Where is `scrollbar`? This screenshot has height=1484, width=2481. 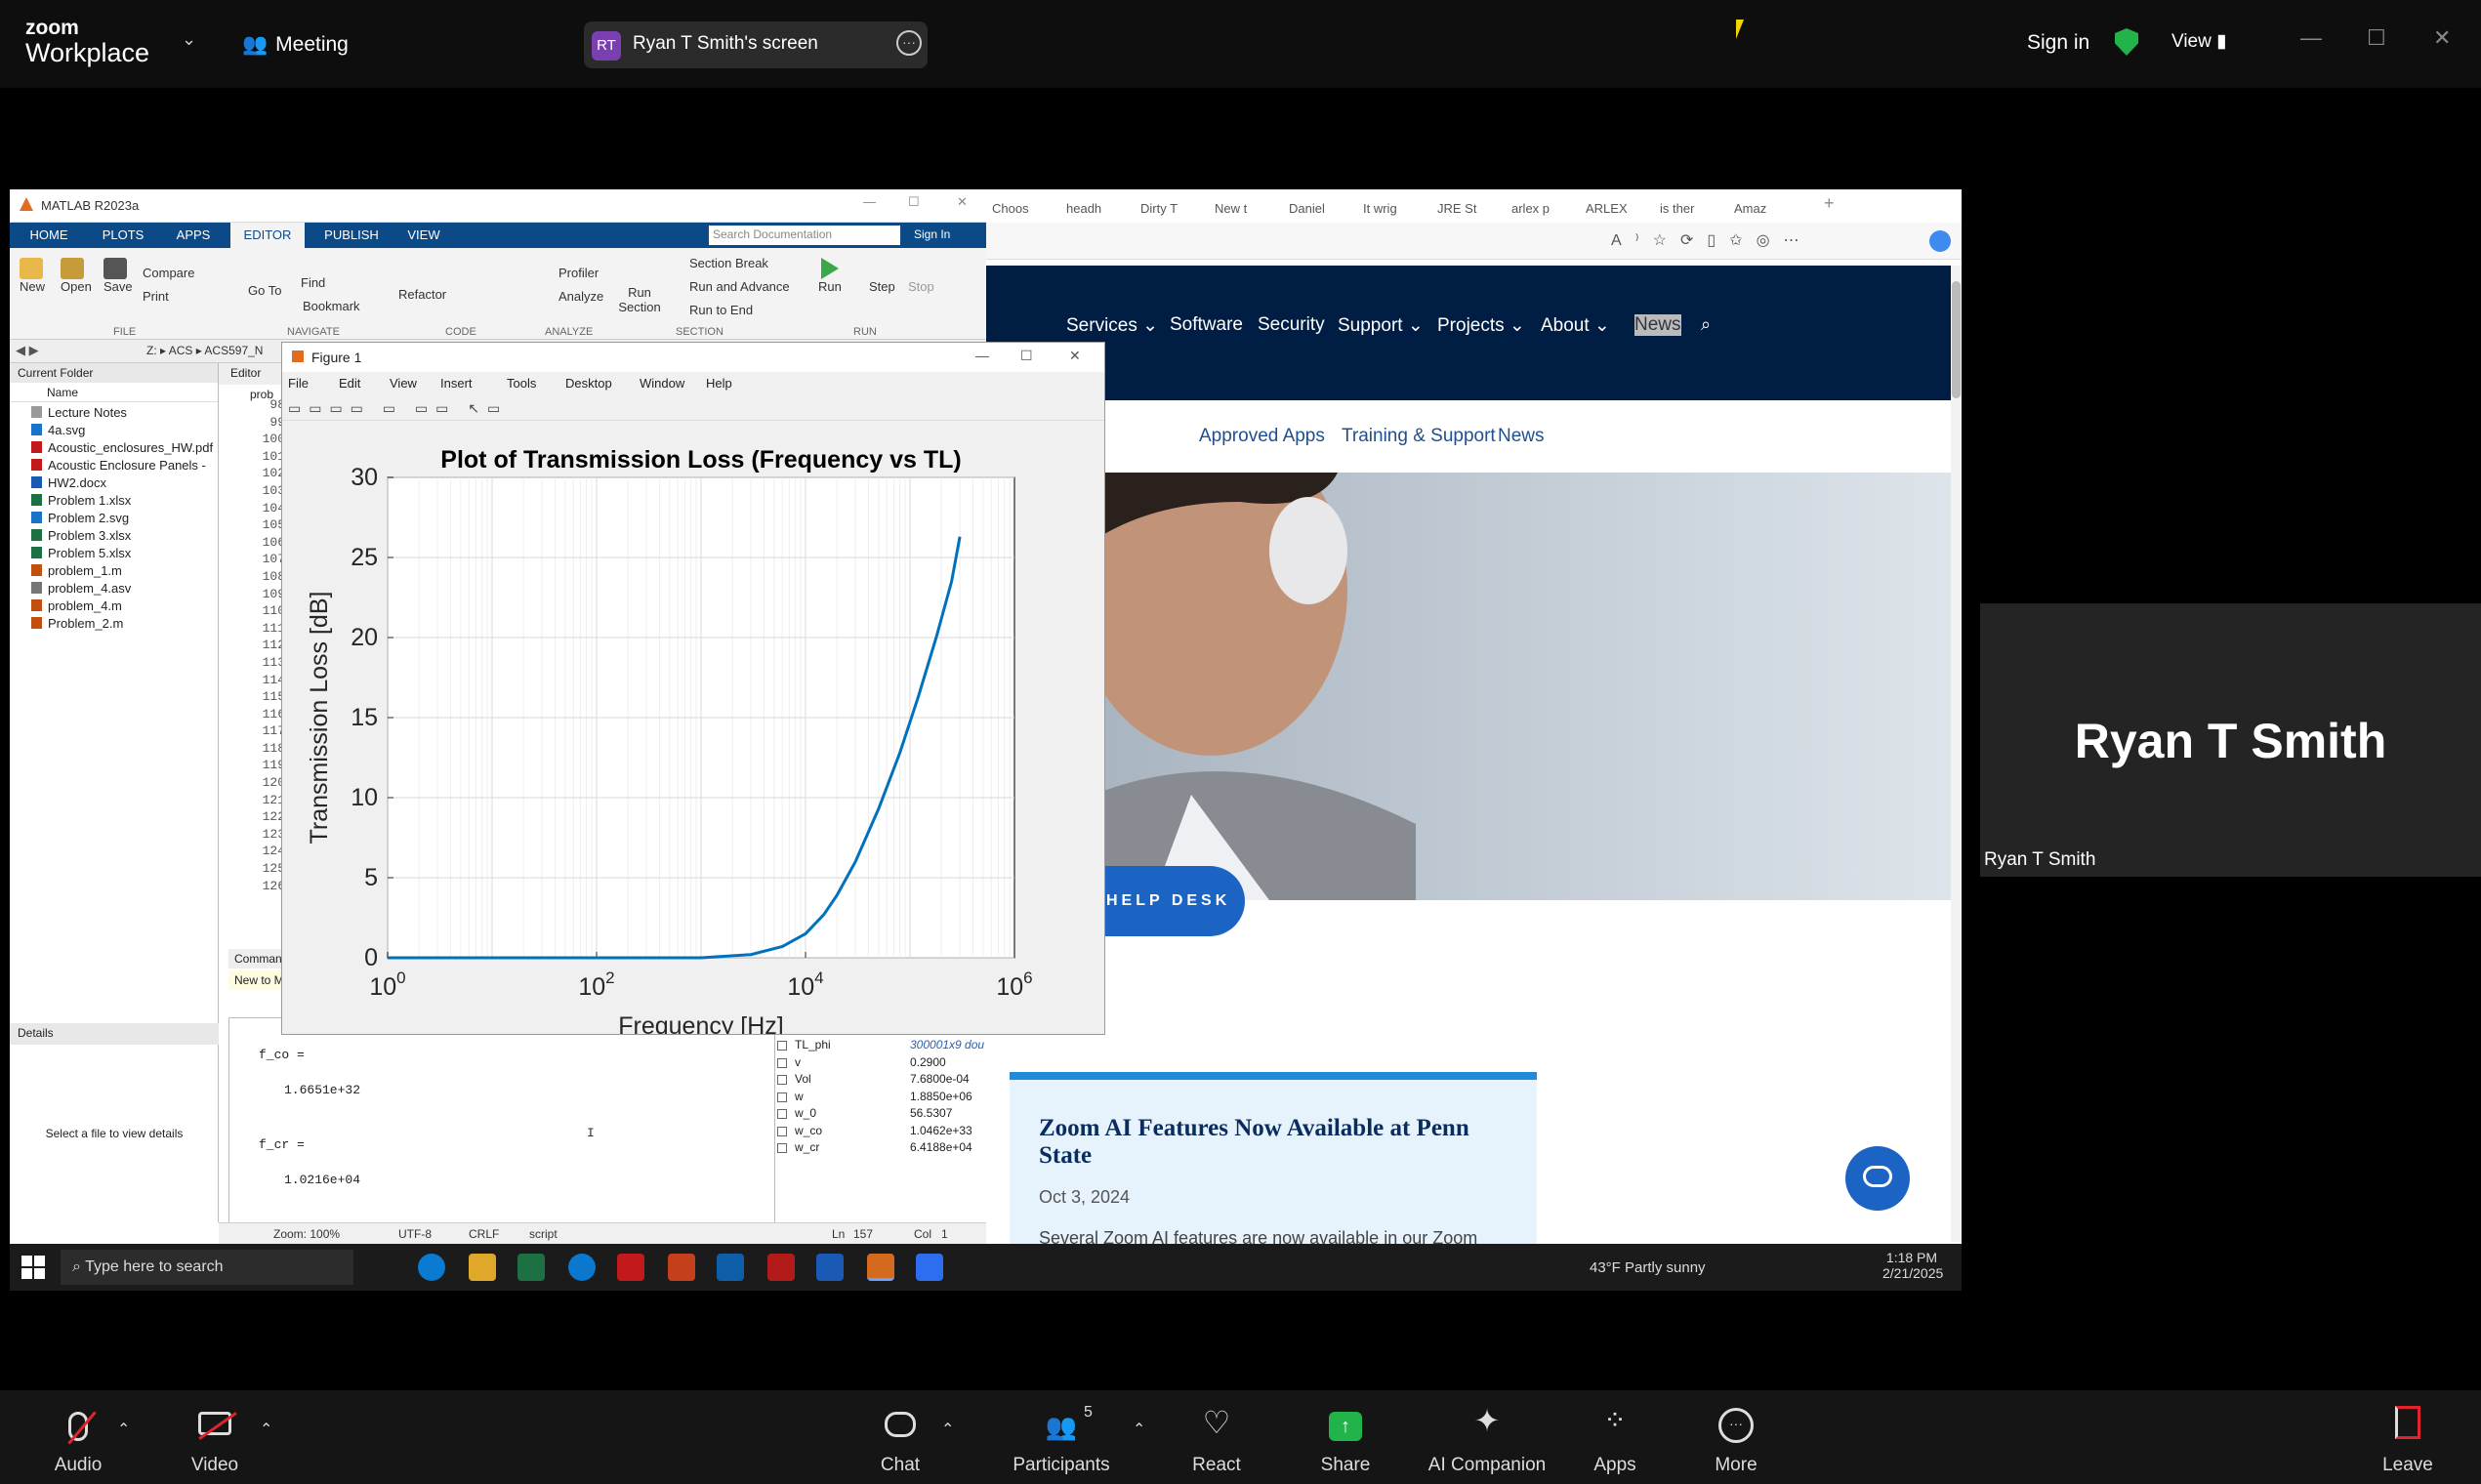
scrollbar is located at coordinates (1956, 754).